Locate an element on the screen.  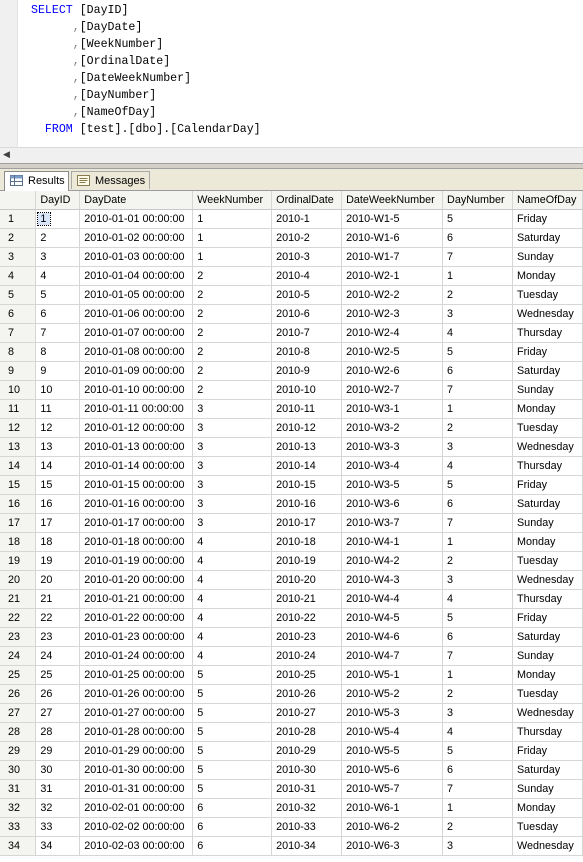
row-number: 6 is located at coordinates (18, 314).